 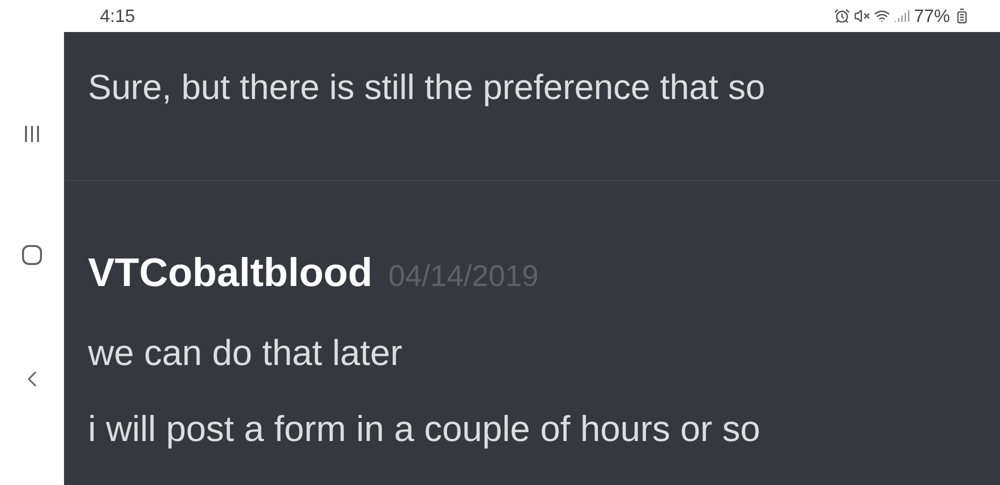 What do you see at coordinates (862, 16) in the screenshot?
I see `mute-icon` at bounding box center [862, 16].